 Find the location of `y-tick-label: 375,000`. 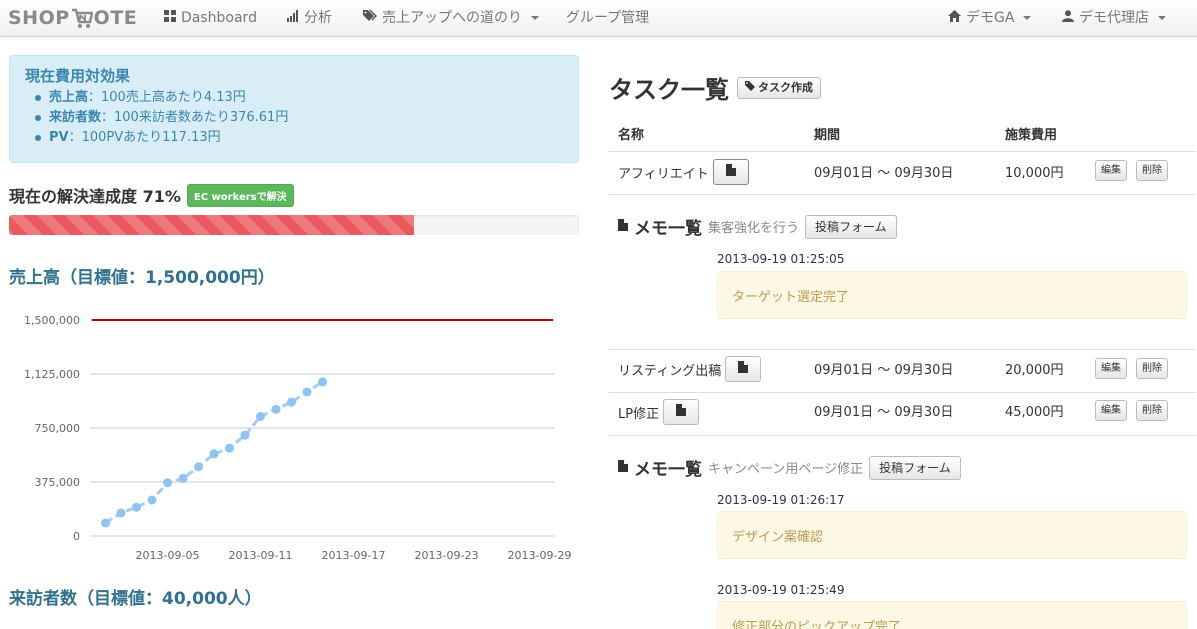

y-tick-label: 375,000 is located at coordinates (58, 482).